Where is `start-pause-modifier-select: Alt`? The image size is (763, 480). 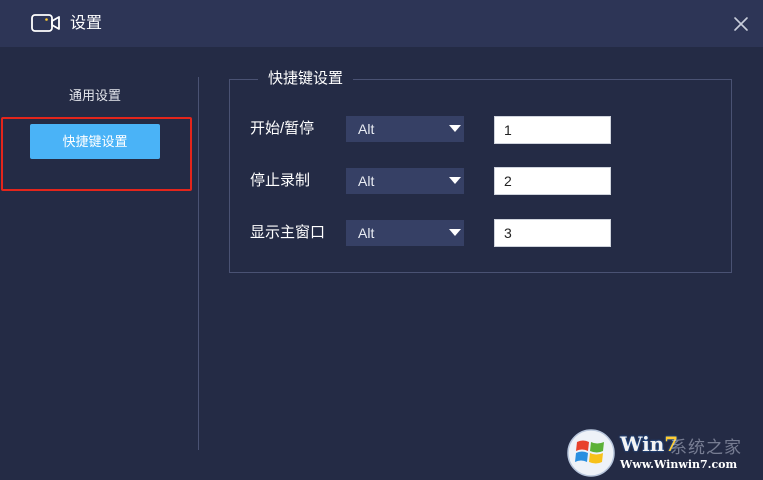
start-pause-modifier-select: Alt is located at coordinates (405, 129).